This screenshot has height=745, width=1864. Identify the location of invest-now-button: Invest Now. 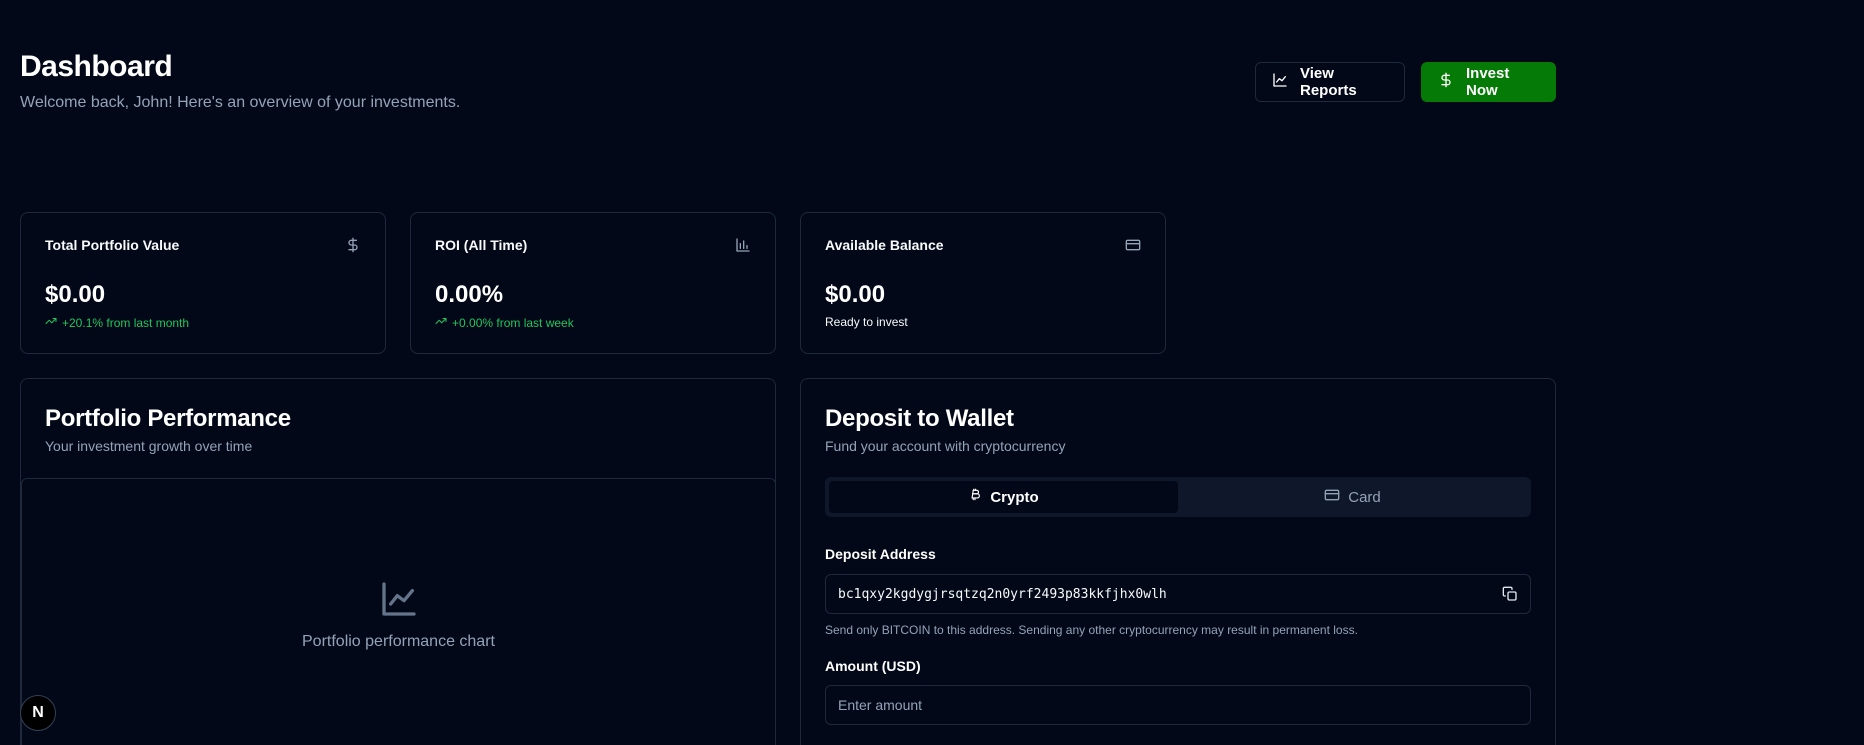
(1488, 82).